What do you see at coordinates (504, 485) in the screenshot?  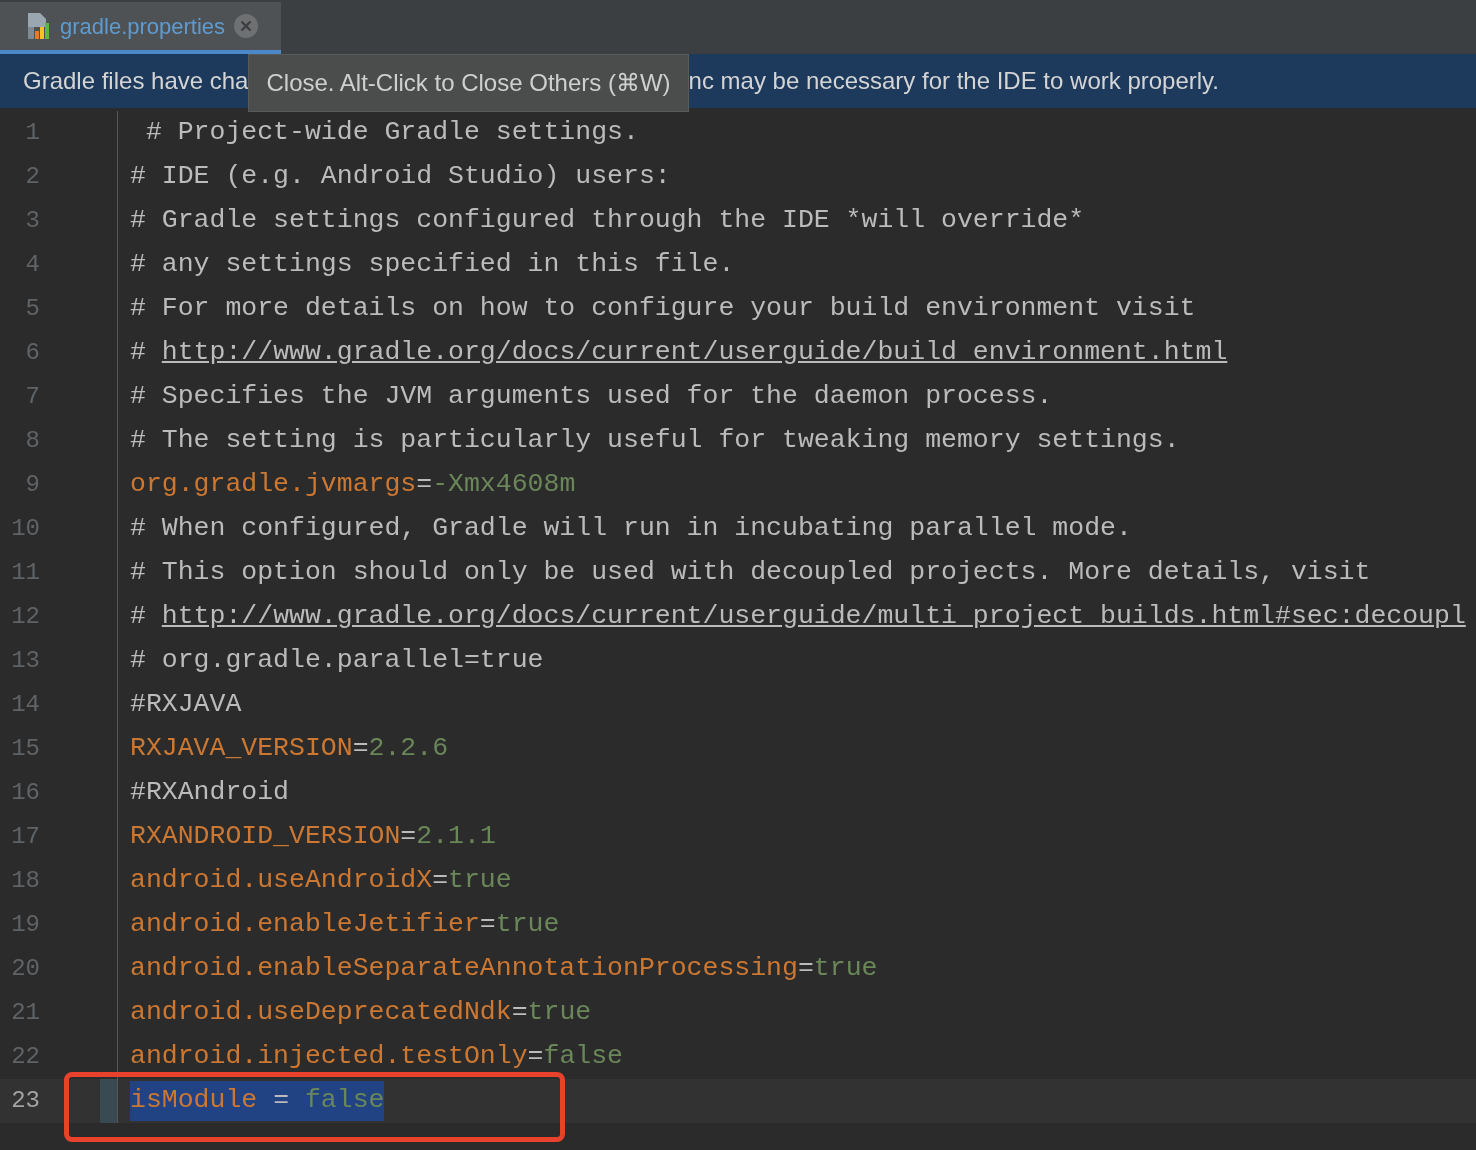 I see `property-value: -Xmx4608m` at bounding box center [504, 485].